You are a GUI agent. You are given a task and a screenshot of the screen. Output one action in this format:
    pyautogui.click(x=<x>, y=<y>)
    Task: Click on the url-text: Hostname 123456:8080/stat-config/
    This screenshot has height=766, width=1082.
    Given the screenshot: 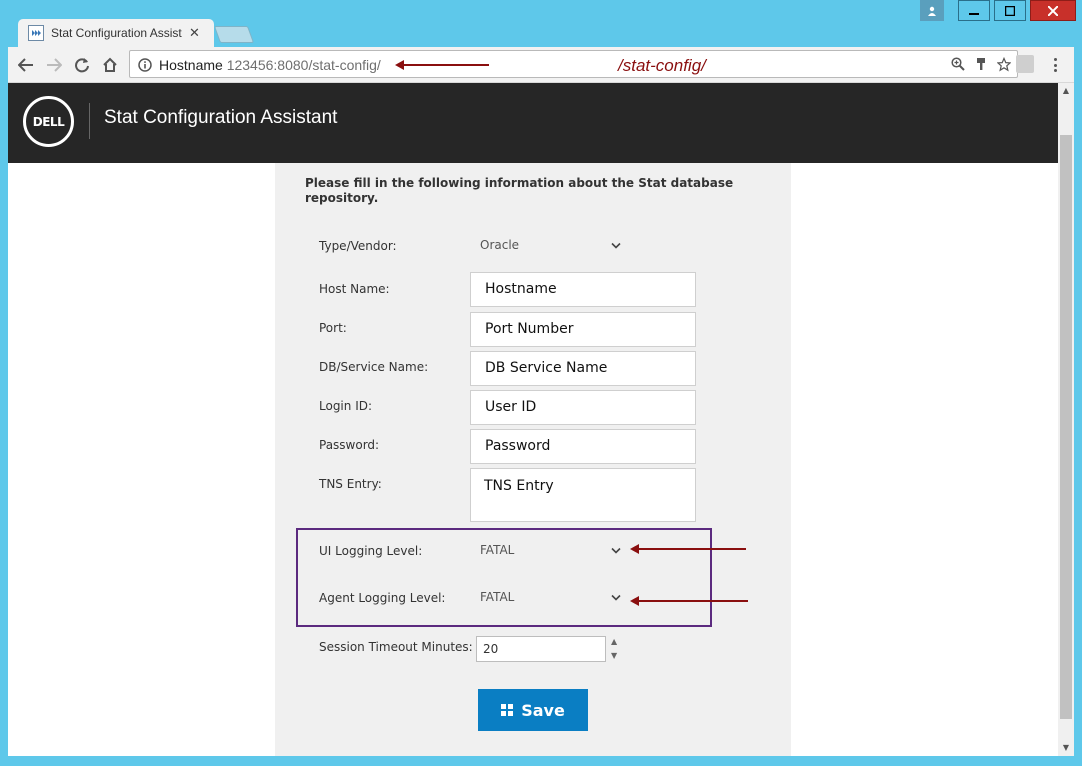 What is the action you would take?
    pyautogui.click(x=270, y=65)
    